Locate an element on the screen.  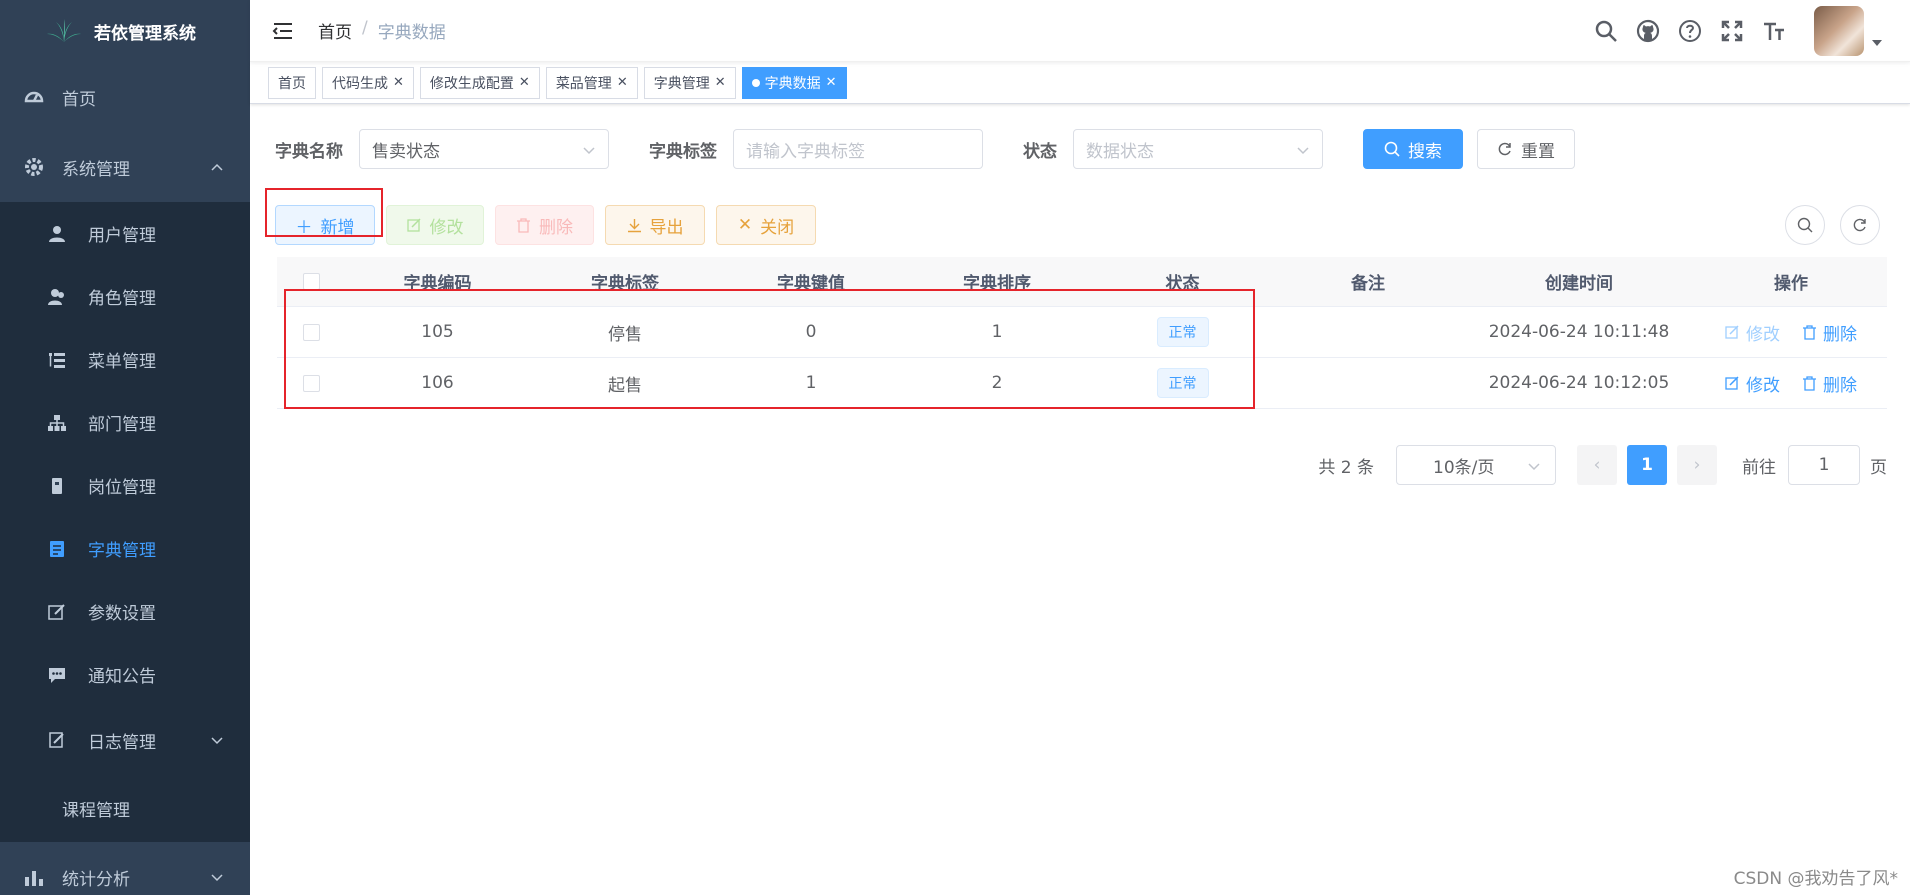
table-row: 106 起售 1 2 正常 2024-06-24 10:12:05 修改 删除 is located at coordinates (1082, 383).